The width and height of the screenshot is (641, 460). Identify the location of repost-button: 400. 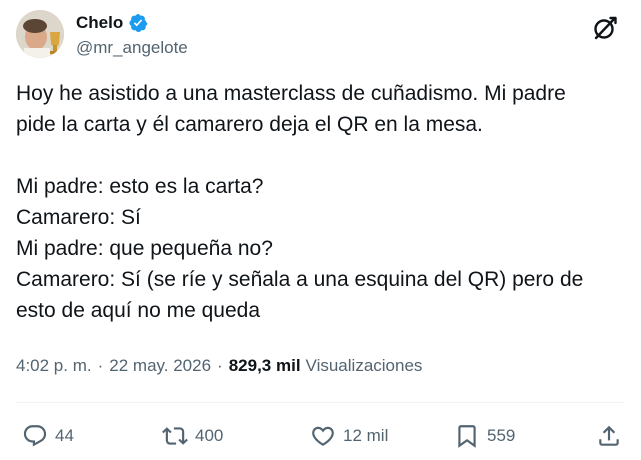
(192, 436).